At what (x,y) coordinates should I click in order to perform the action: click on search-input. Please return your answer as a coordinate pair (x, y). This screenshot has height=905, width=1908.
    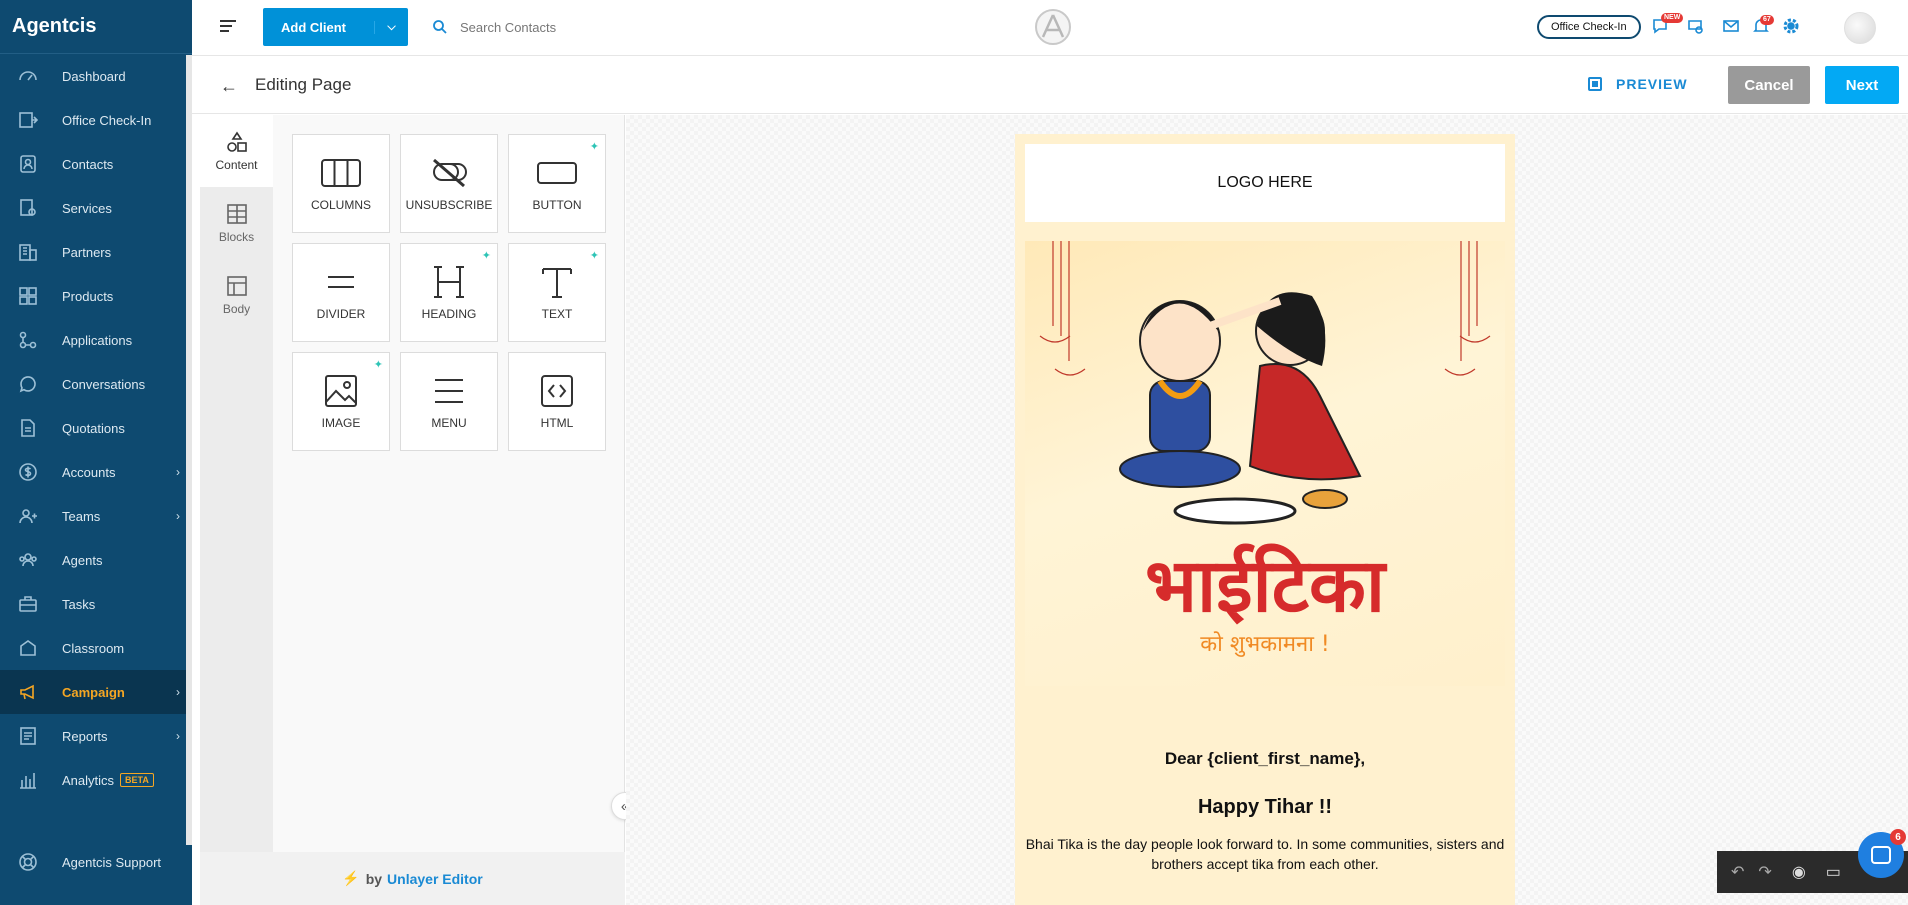
    Looking at the image, I should click on (610, 27).